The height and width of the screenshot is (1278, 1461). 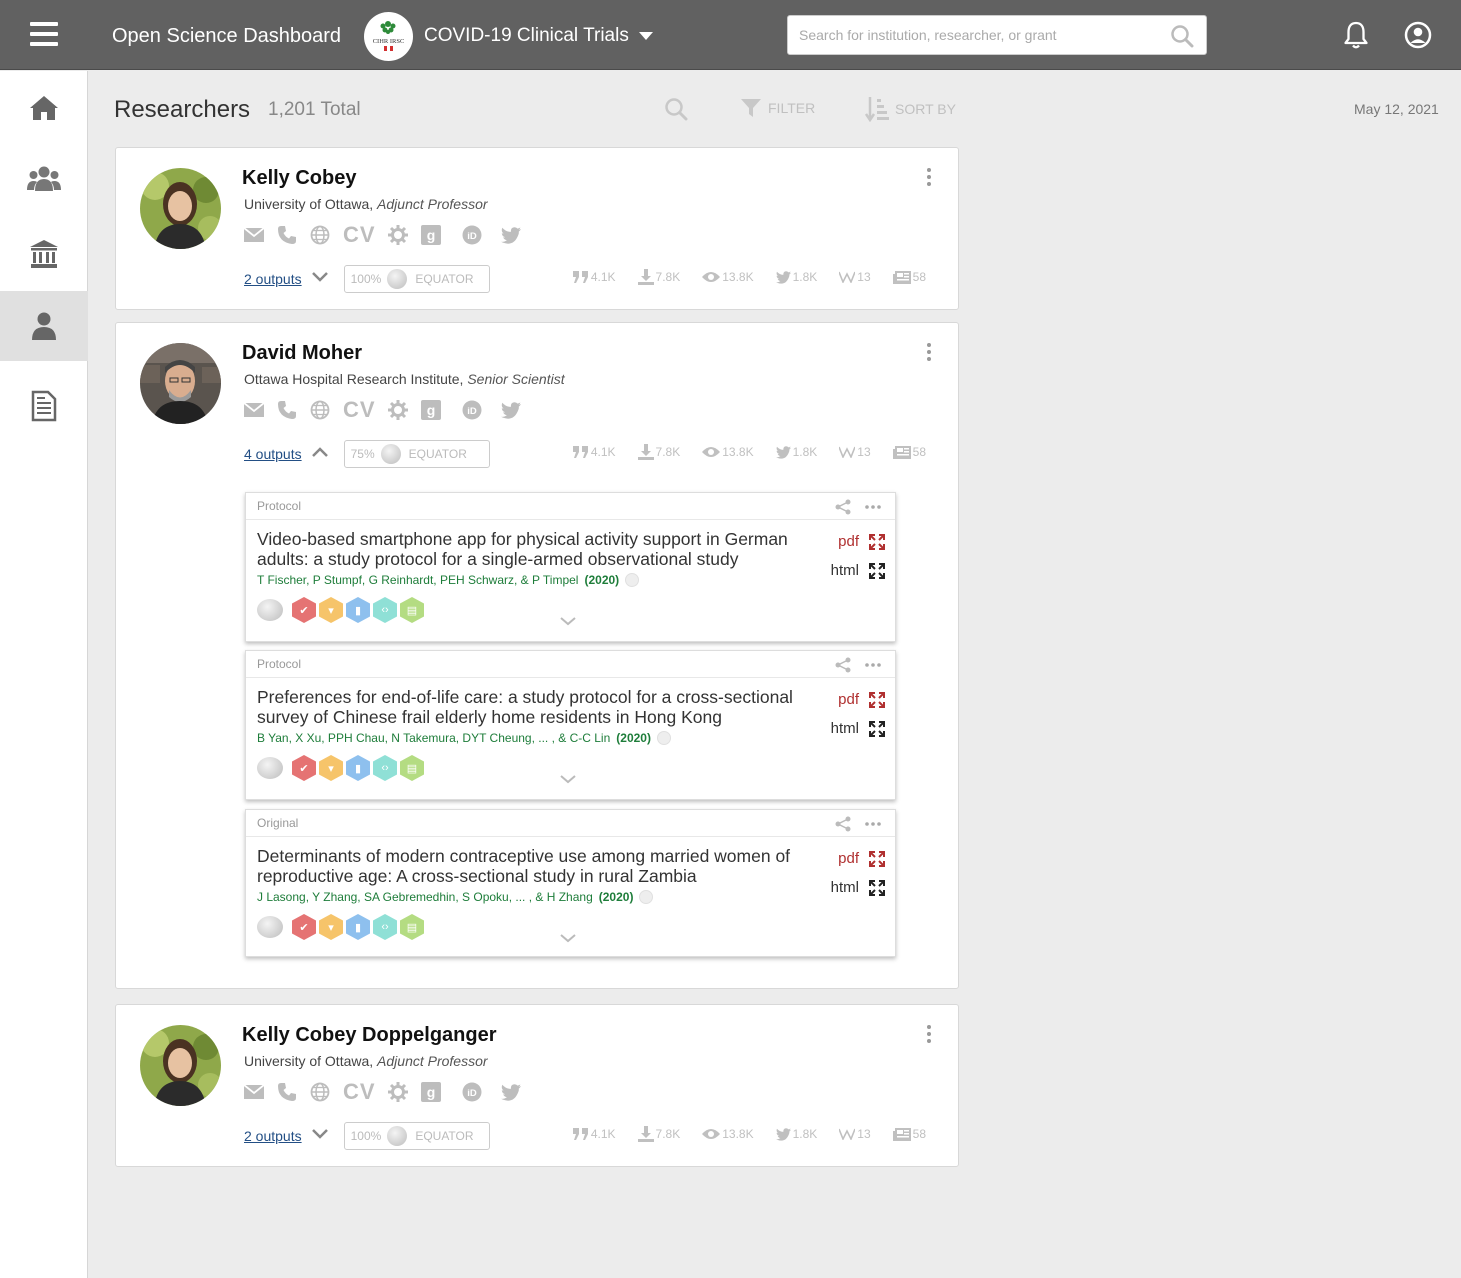 What do you see at coordinates (416, 454) in the screenshot?
I see `equator-score: 75% EQUATOR` at bounding box center [416, 454].